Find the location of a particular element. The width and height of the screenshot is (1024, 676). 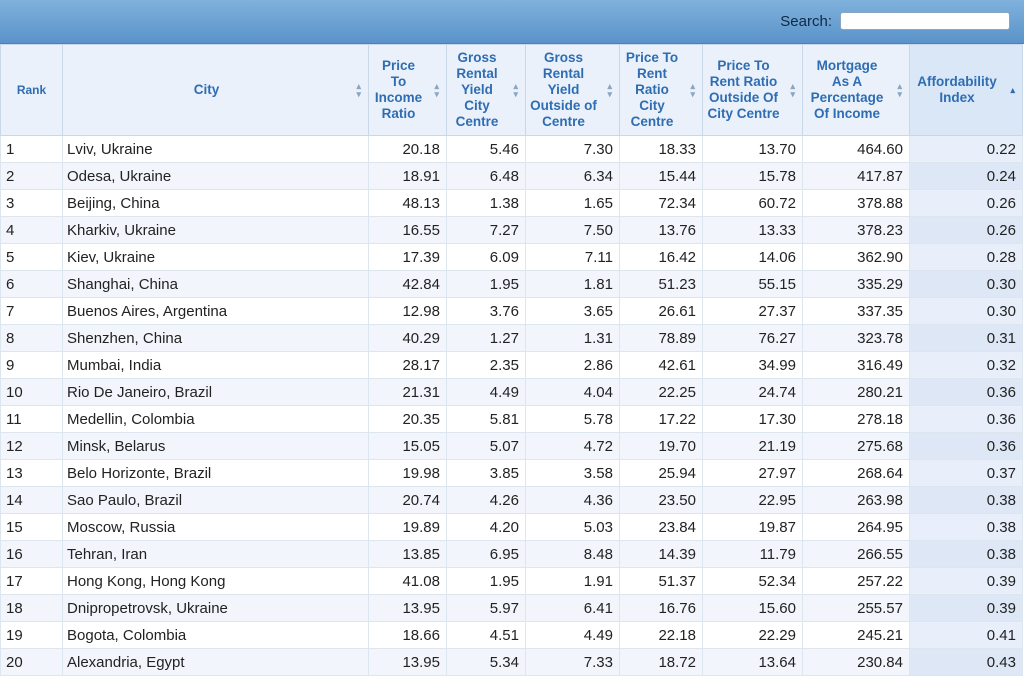

mortgage-percentage-cell: 268.64 is located at coordinates (856, 473).